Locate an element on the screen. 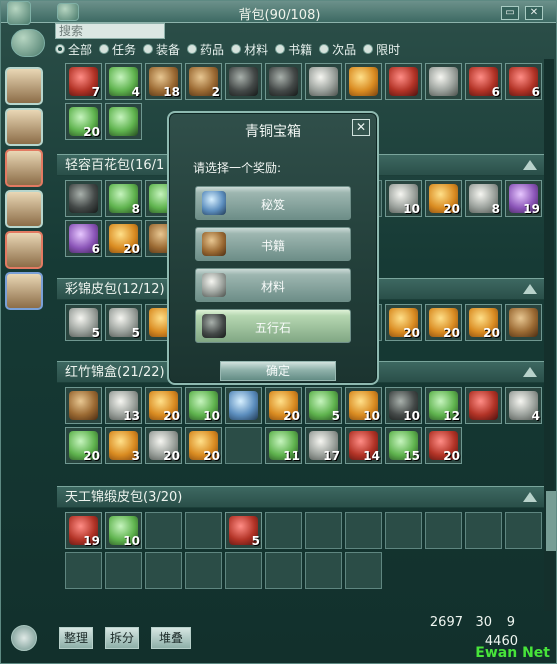 The height and width of the screenshot is (664, 557). confirm-button: 确定 is located at coordinates (278, 371).